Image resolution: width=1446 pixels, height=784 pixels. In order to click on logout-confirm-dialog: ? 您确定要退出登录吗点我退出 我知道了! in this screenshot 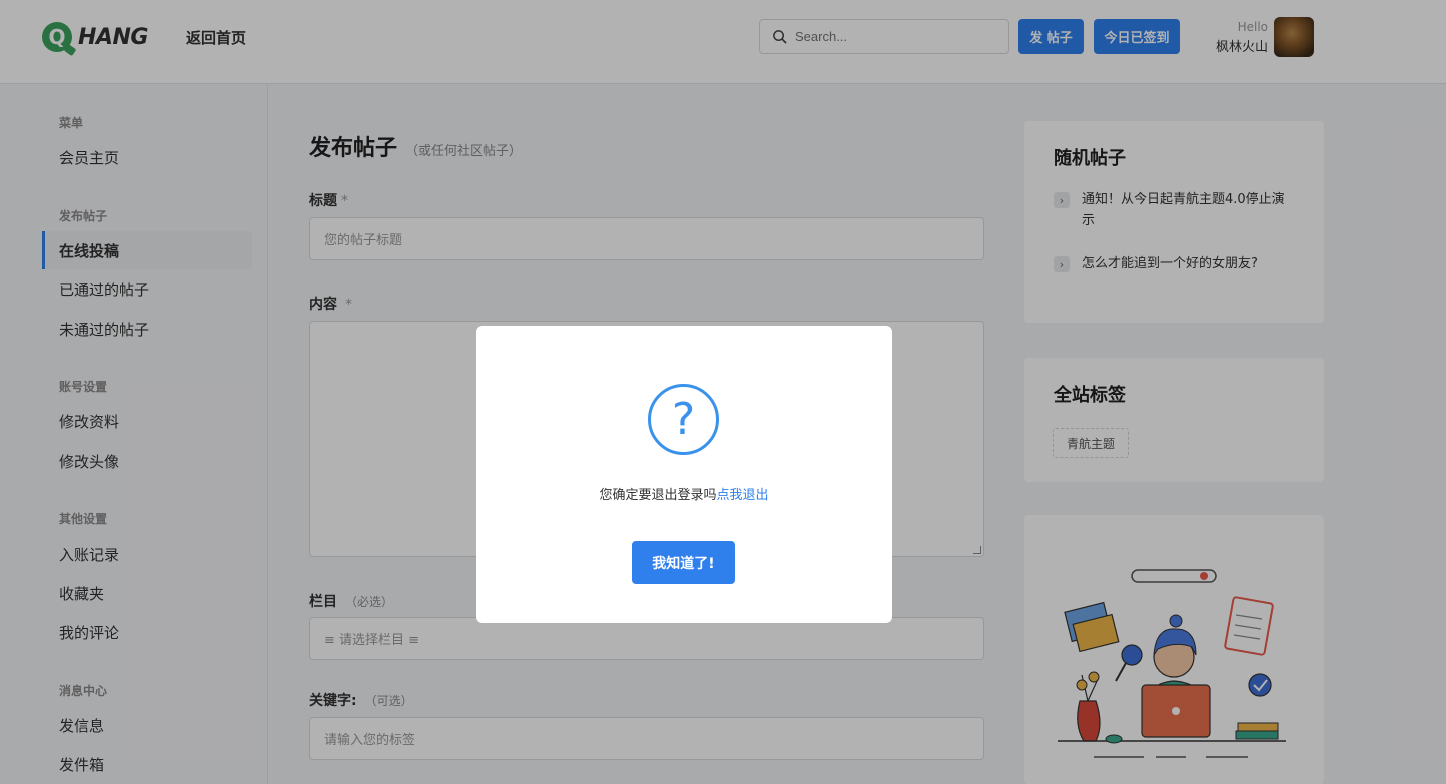, I will do `click(684, 474)`.